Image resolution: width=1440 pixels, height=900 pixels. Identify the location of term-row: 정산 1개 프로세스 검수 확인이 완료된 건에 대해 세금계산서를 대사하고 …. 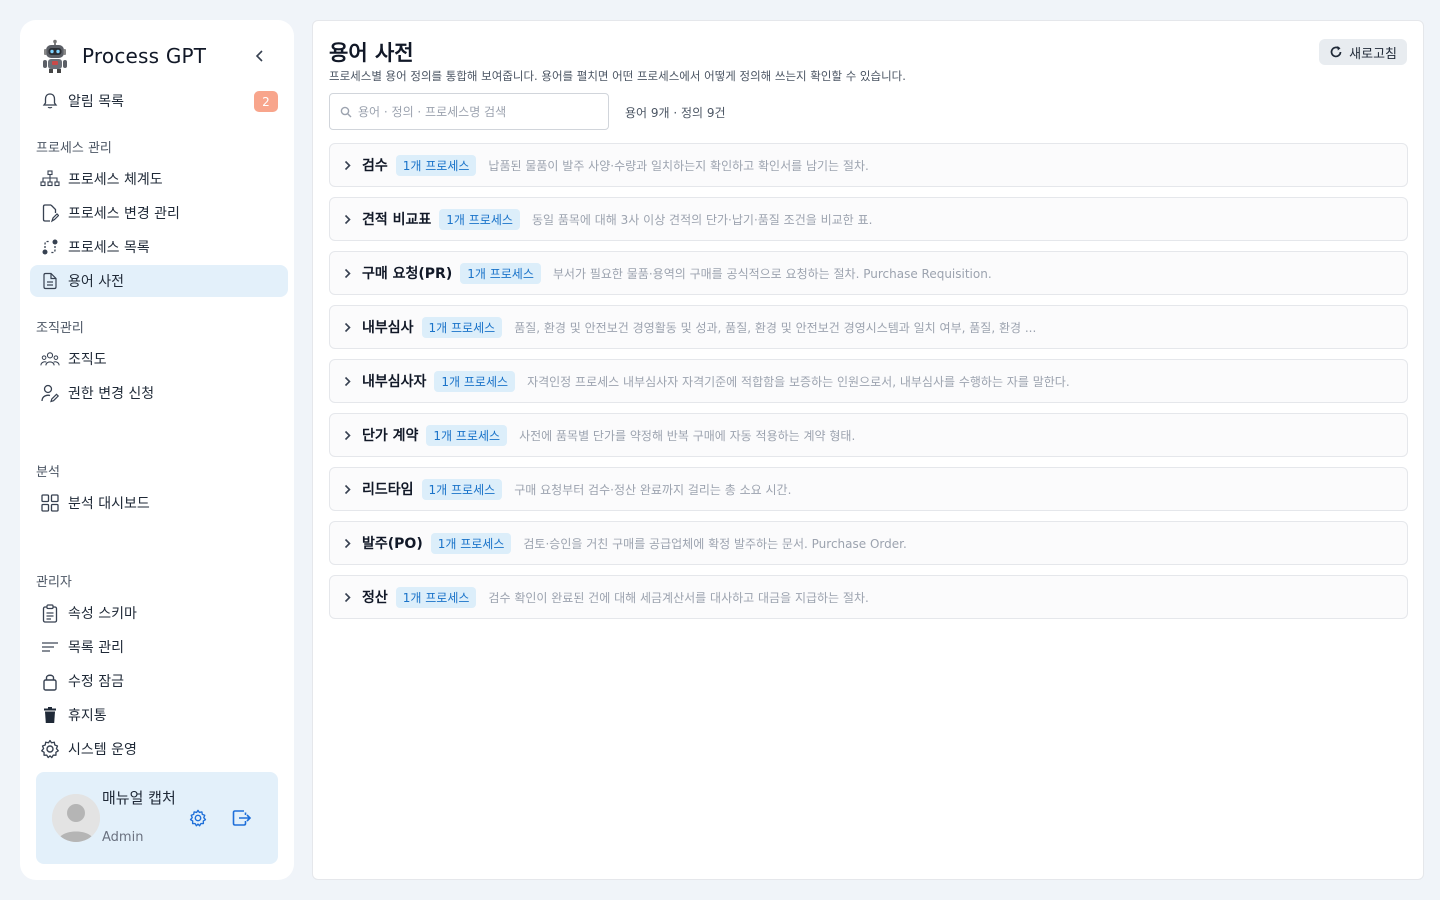
(868, 597).